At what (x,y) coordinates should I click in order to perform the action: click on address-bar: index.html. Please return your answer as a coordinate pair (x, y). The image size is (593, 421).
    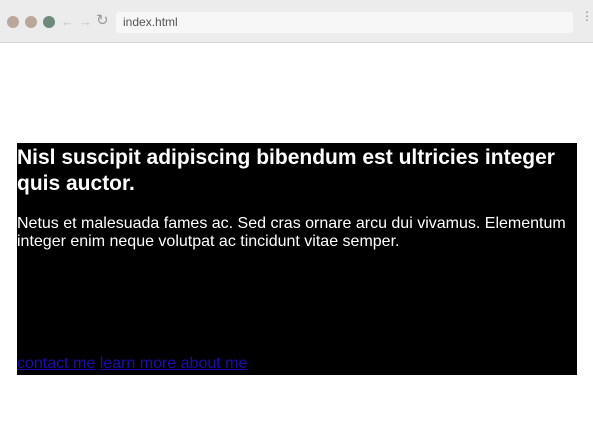
    Looking at the image, I should click on (344, 22).